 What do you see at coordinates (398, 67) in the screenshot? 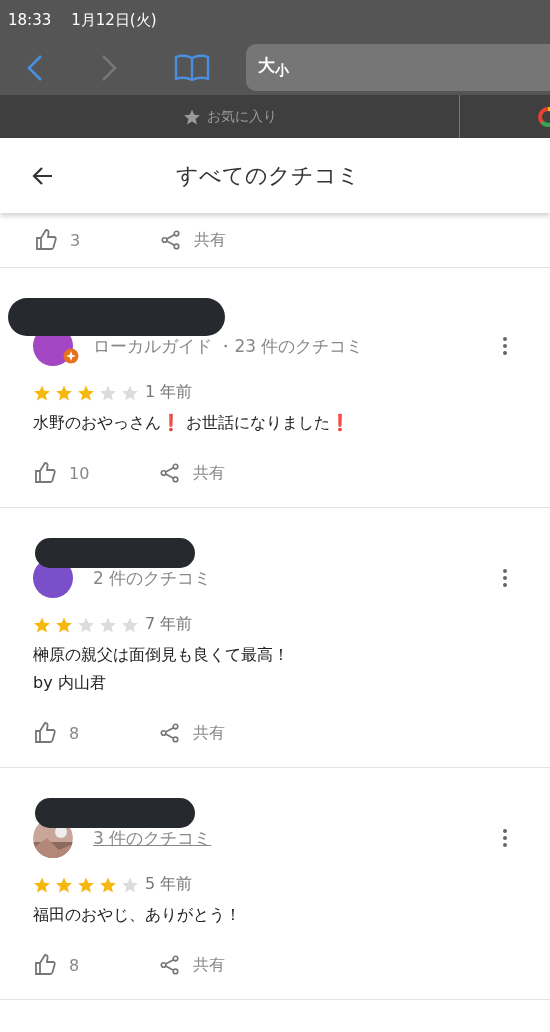
I see `address-bar: 大$_{小}$` at bounding box center [398, 67].